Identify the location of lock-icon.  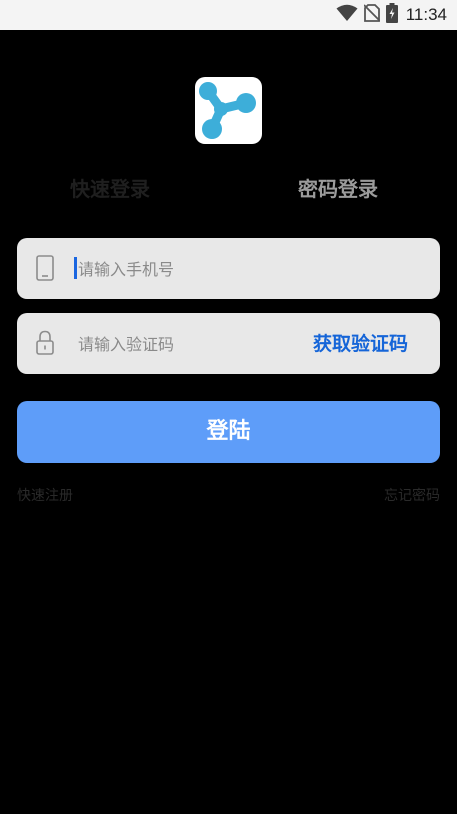
(45, 345).